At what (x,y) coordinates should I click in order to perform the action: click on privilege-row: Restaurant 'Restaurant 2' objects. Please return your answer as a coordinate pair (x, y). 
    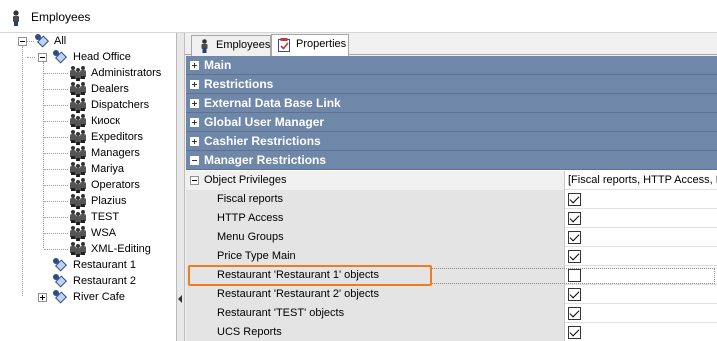
    Looking at the image, I should click on (451, 294).